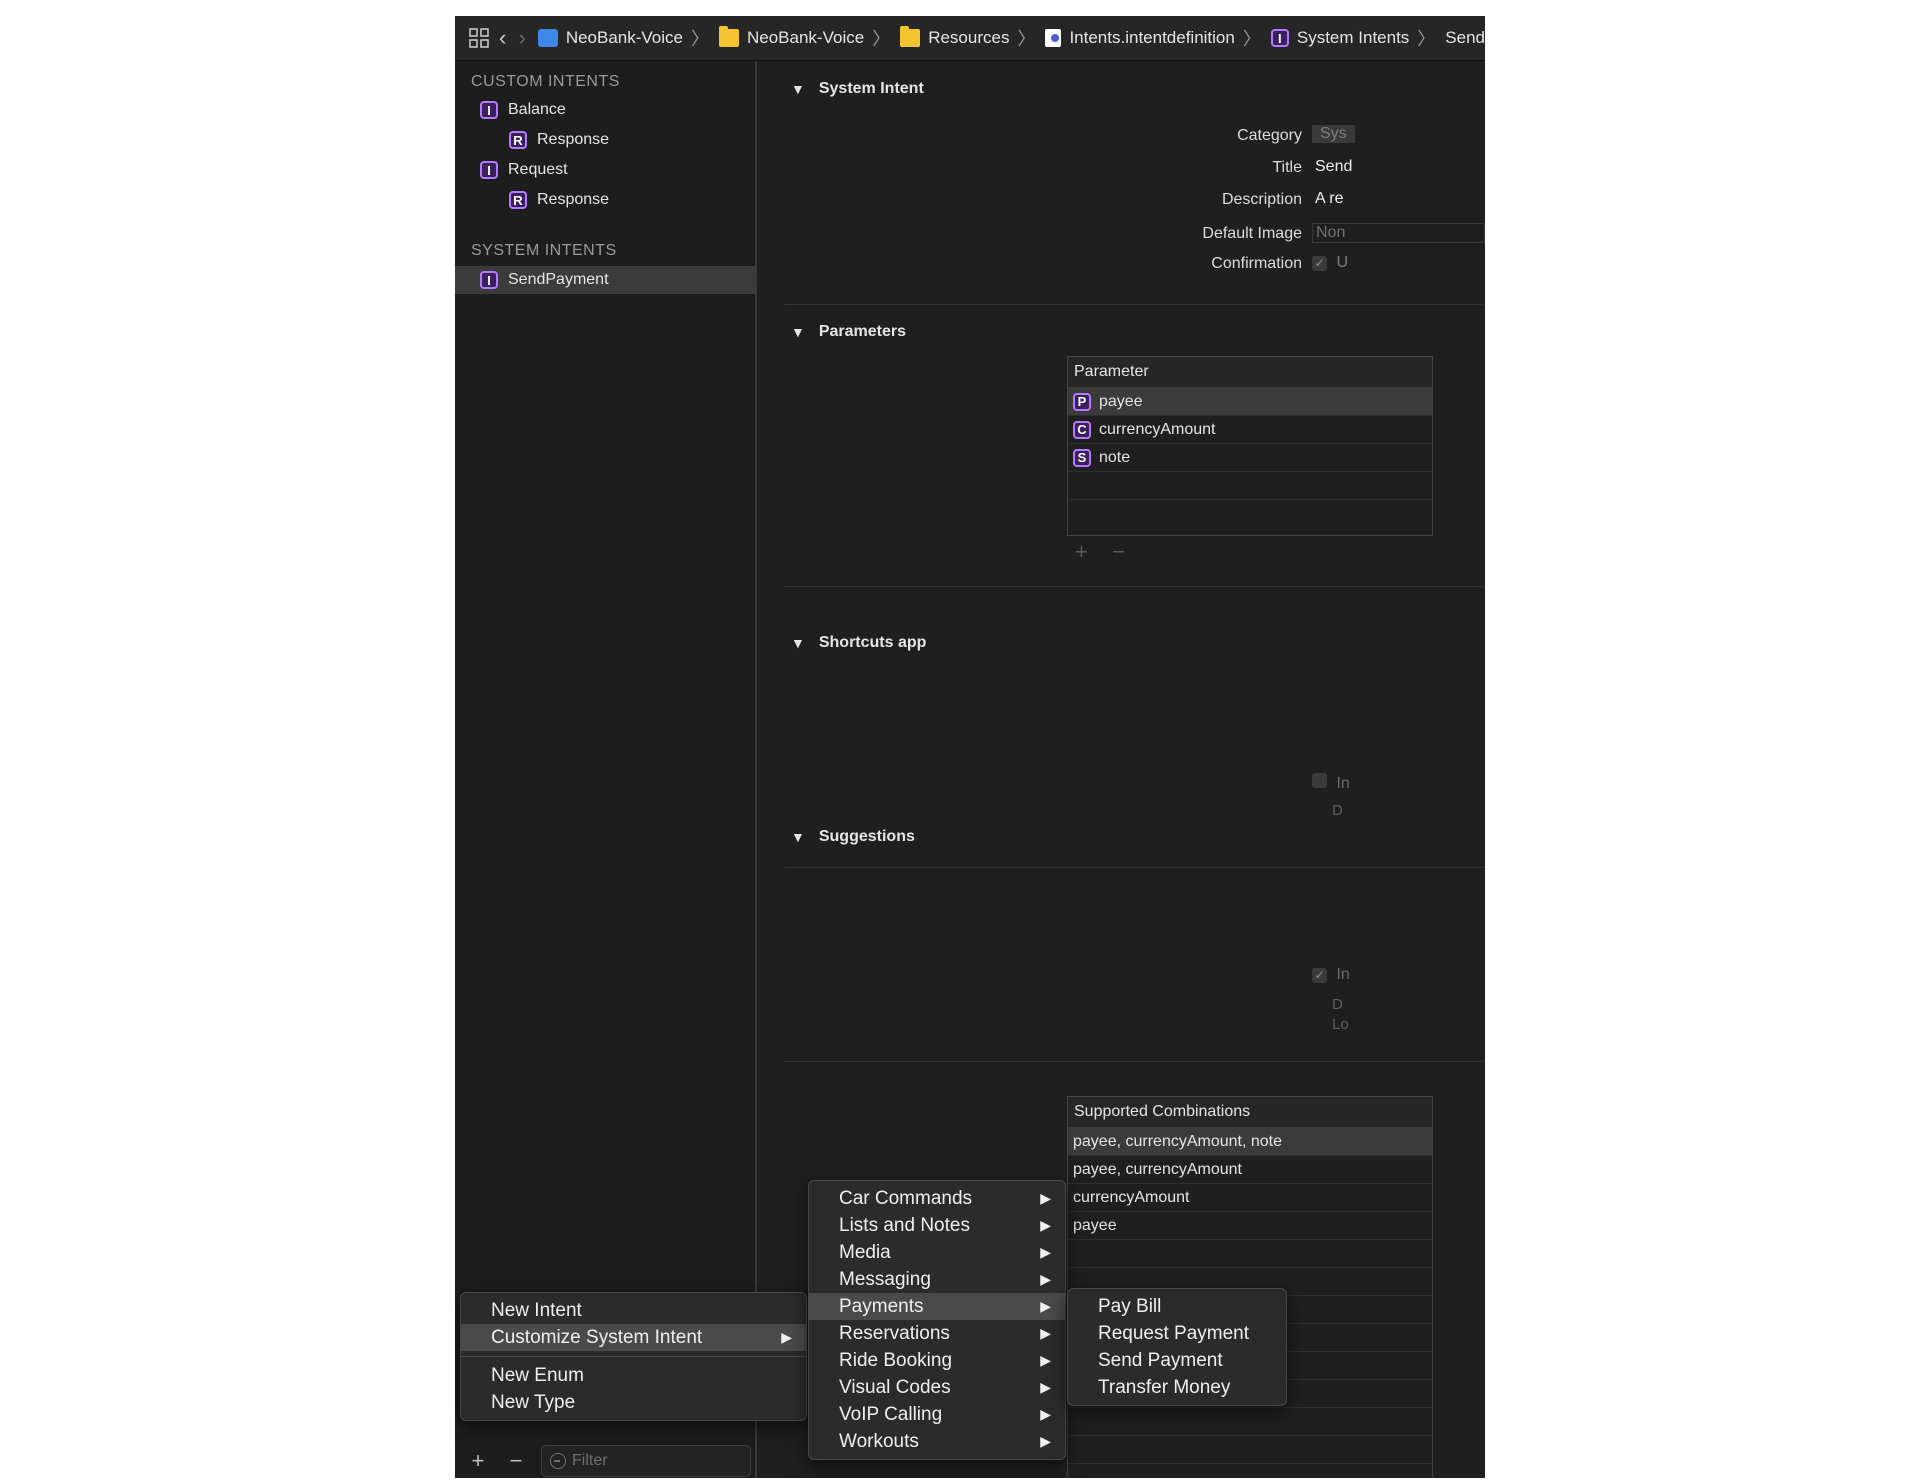  I want to click on menu-item-send-payment: Send Payment, so click(1177, 1360).